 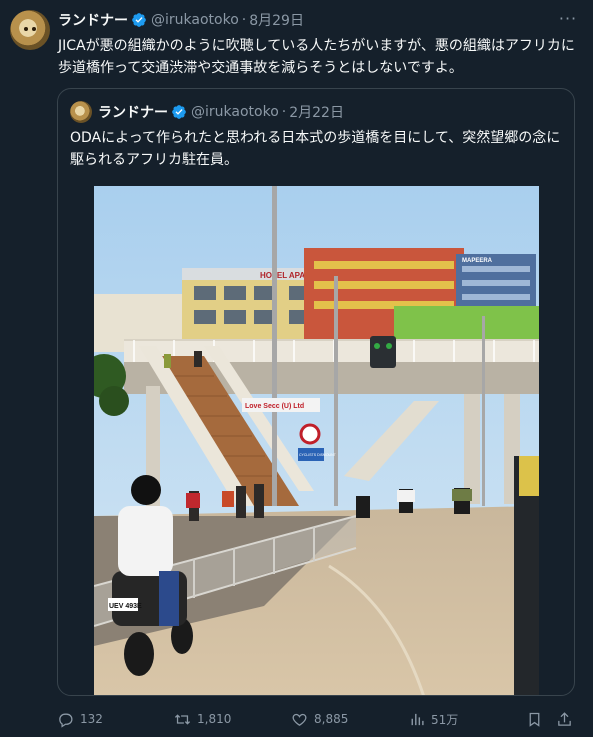 I want to click on reply-count: 132, so click(x=91, y=719).